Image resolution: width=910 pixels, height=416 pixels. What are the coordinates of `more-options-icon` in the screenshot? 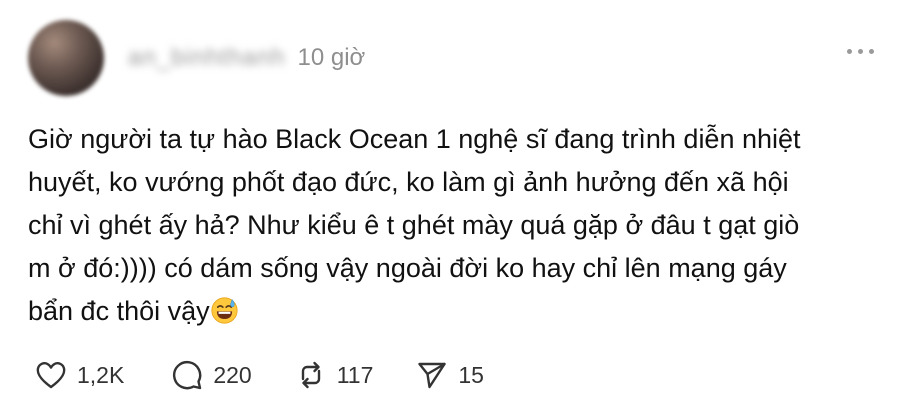 It's located at (860, 51).